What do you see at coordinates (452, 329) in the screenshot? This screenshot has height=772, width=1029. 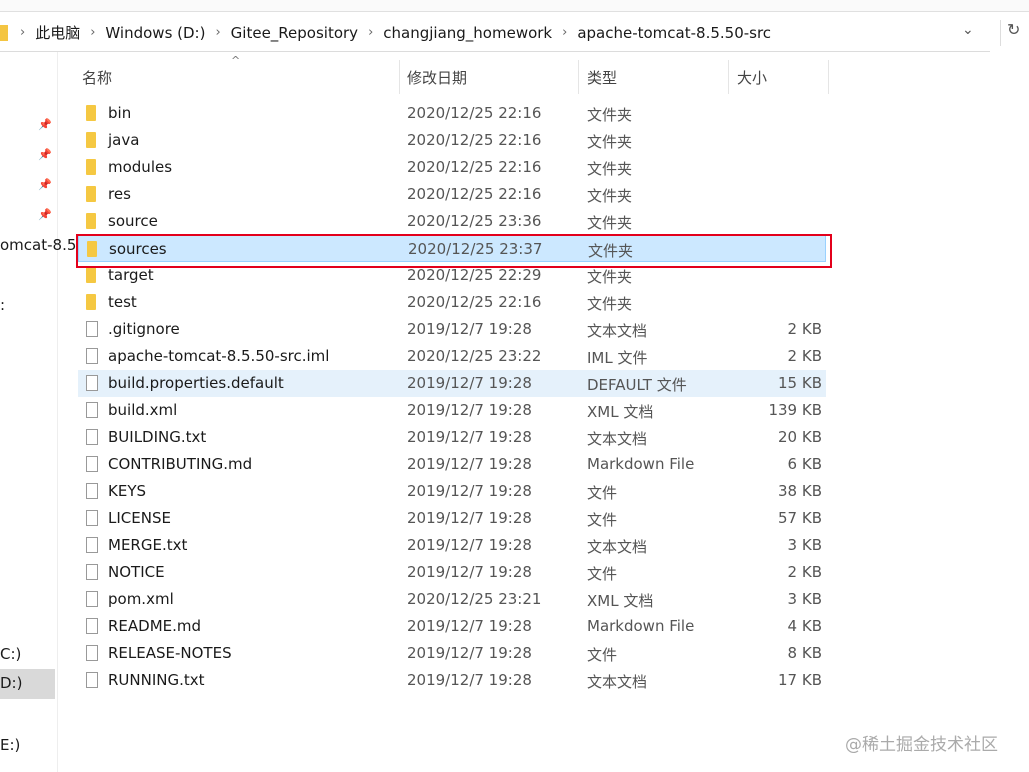 I see `file-row: .gitignore 2019/12/7 19:28 文本文档 2 KB` at bounding box center [452, 329].